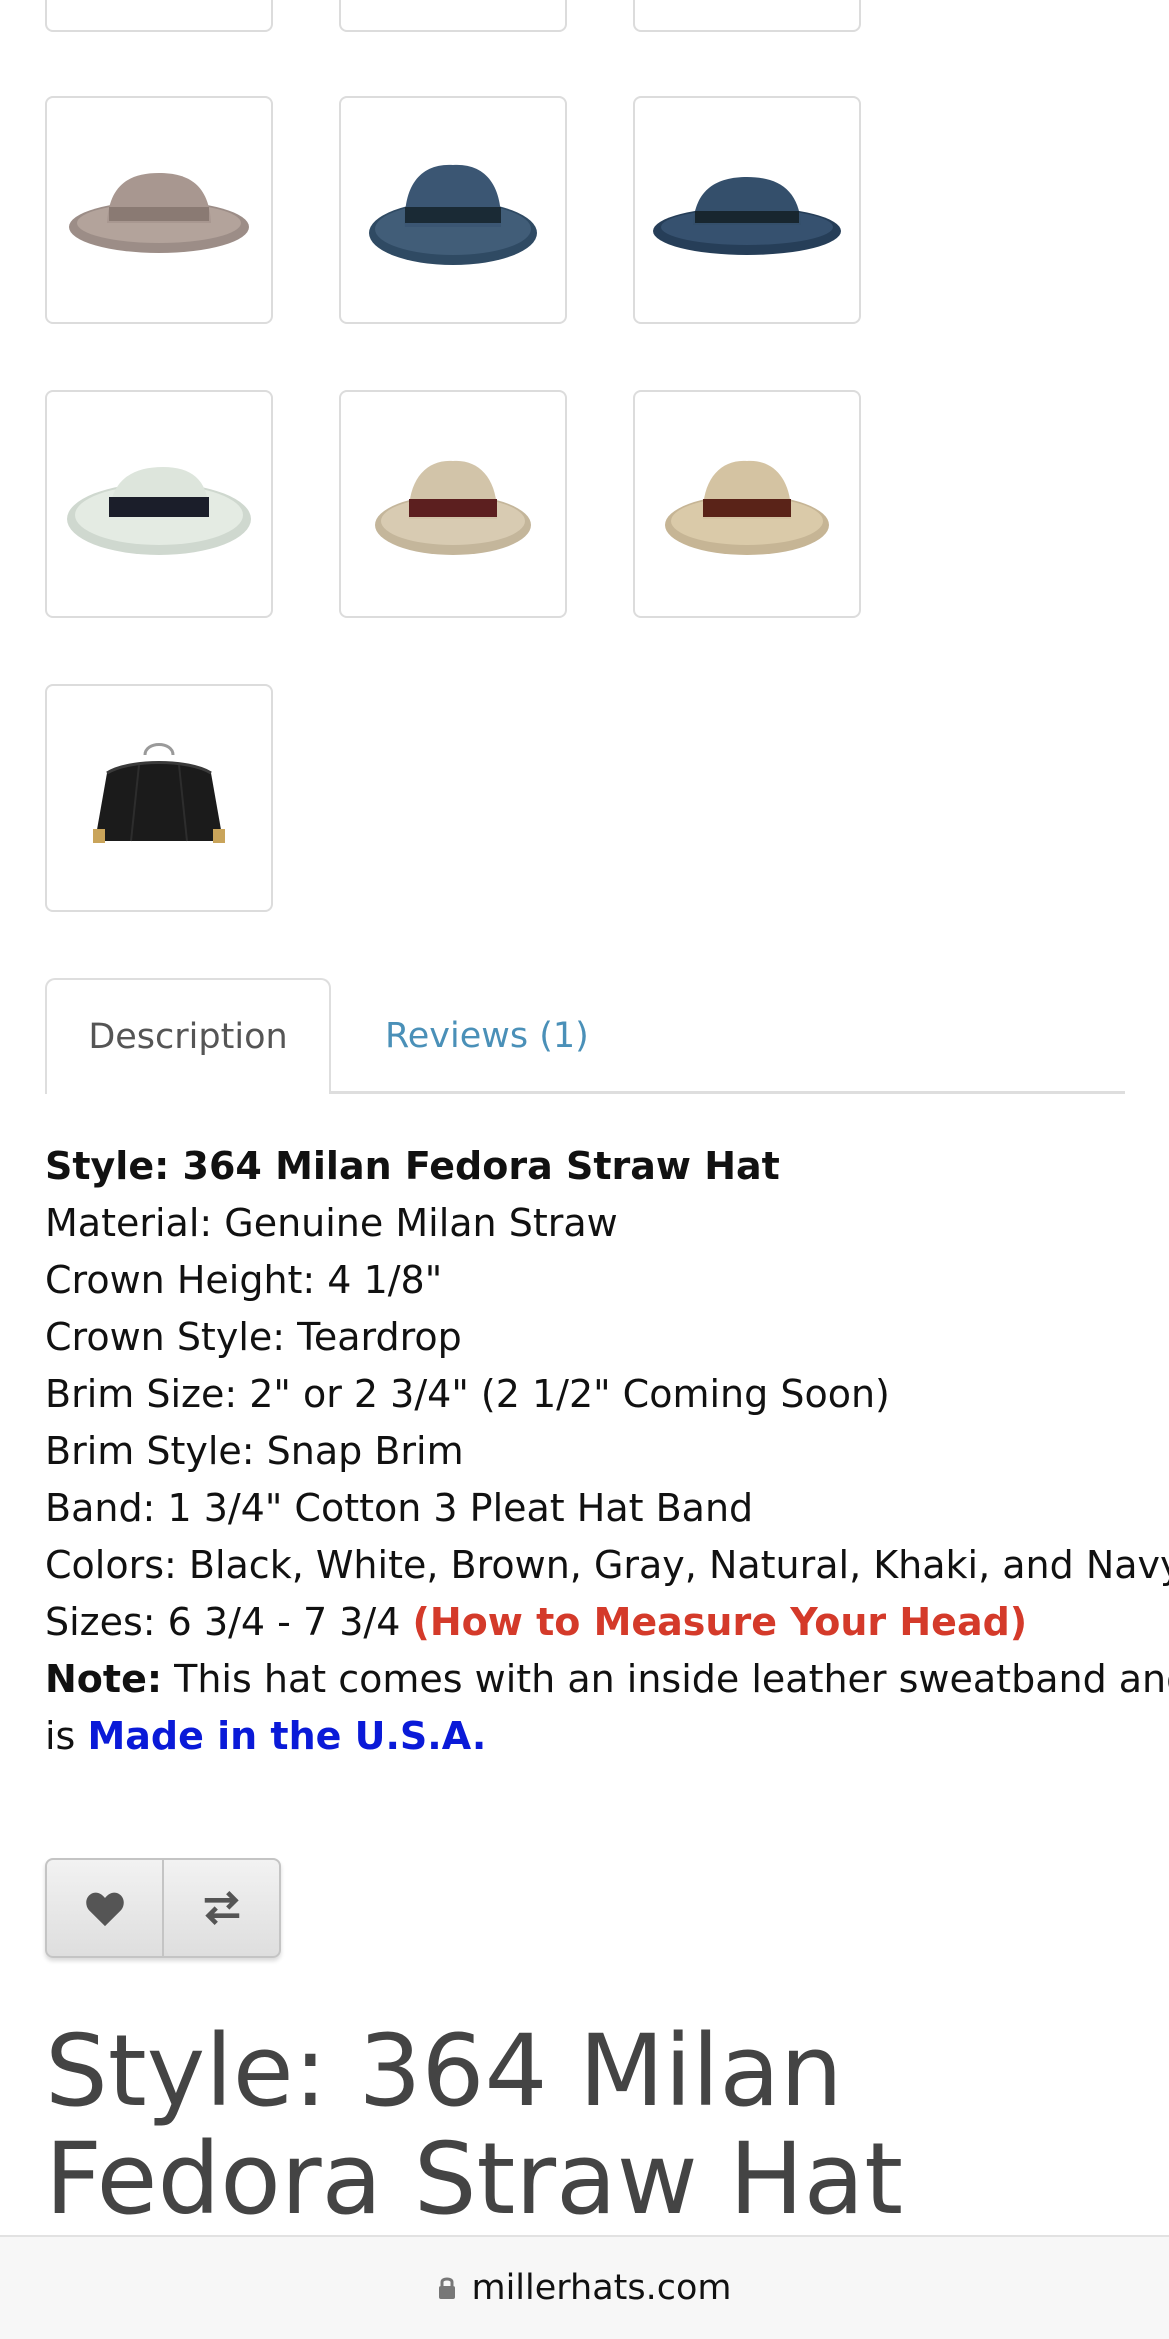  I want to click on compare-button, so click(220, 1908).